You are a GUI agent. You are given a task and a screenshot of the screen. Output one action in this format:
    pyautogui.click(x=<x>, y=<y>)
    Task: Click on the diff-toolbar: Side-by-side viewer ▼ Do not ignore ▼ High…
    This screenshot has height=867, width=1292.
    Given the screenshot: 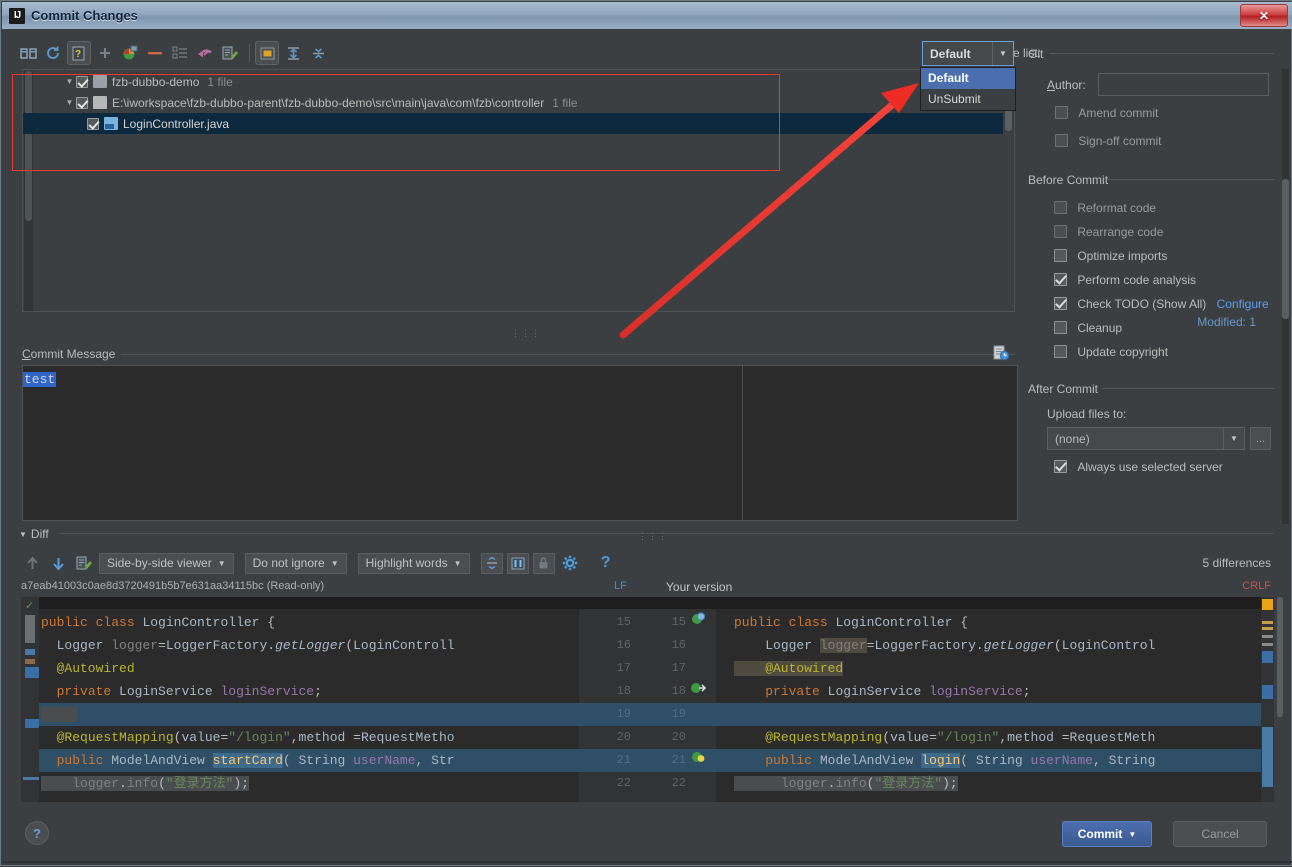 What is the action you would take?
    pyautogui.click(x=321, y=563)
    